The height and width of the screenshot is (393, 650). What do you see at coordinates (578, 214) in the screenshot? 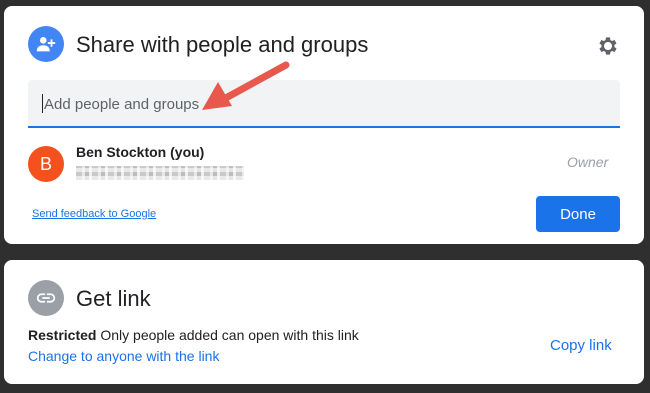
I see `done-button: Done` at bounding box center [578, 214].